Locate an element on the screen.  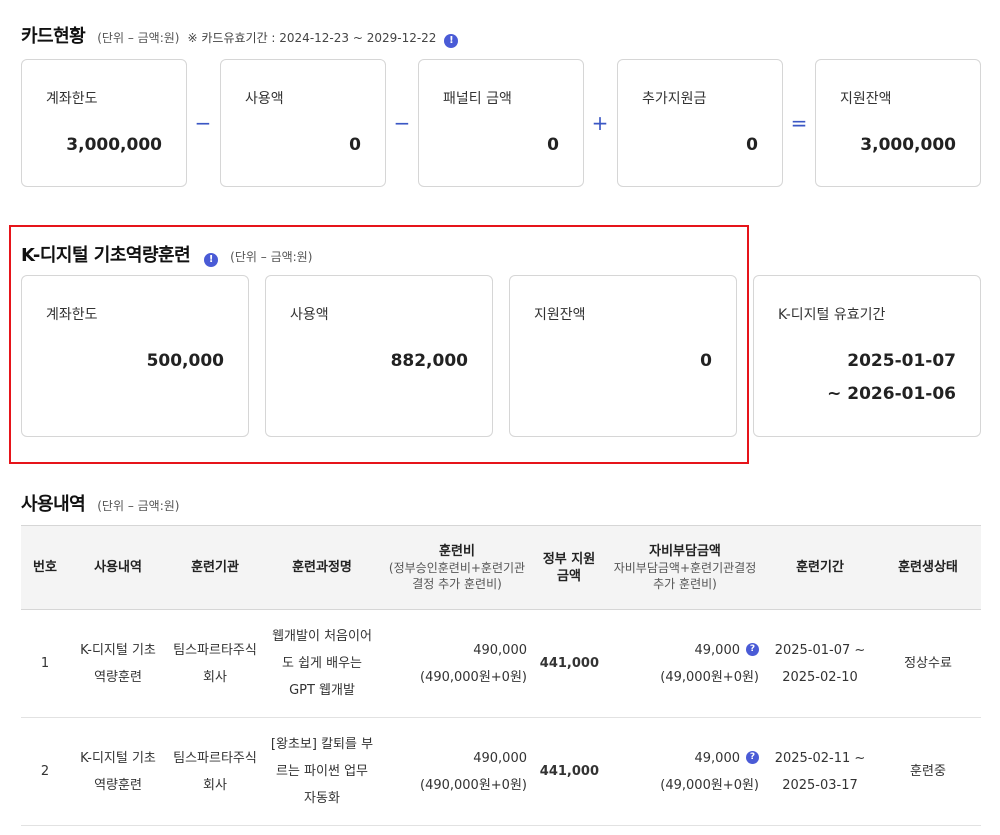
kdigital-balance-card: 지원잔액 0 is located at coordinates (623, 356).